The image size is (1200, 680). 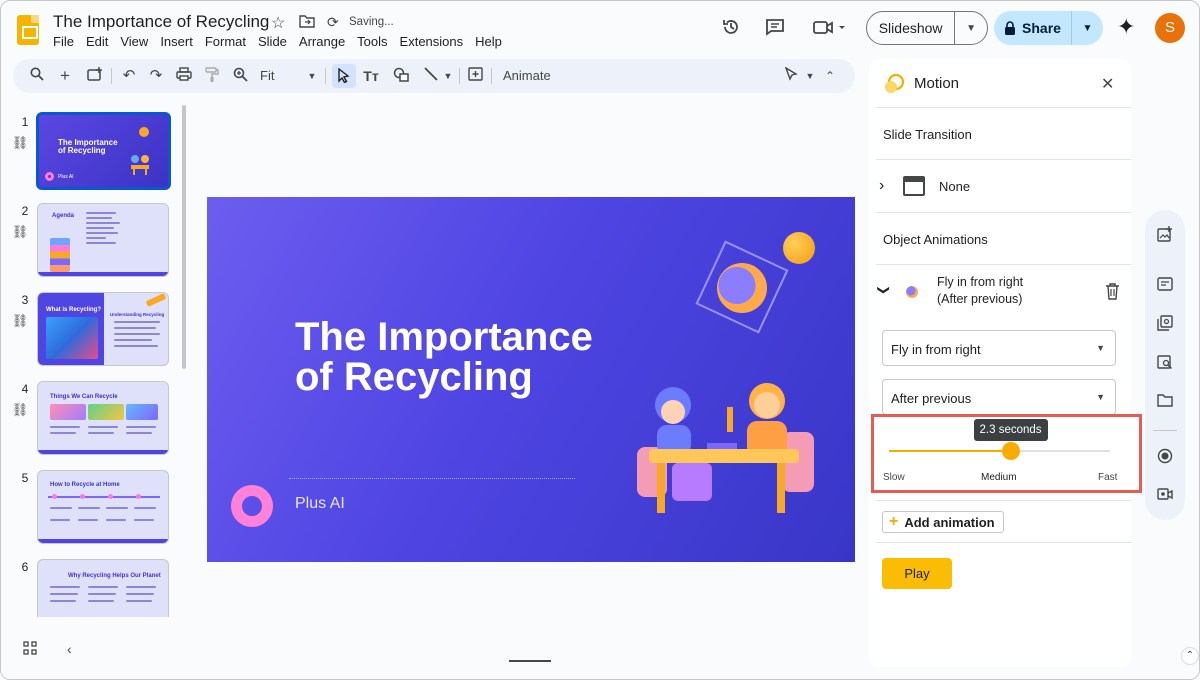 I want to click on share-button: Share ▼, so click(x=1048, y=28).